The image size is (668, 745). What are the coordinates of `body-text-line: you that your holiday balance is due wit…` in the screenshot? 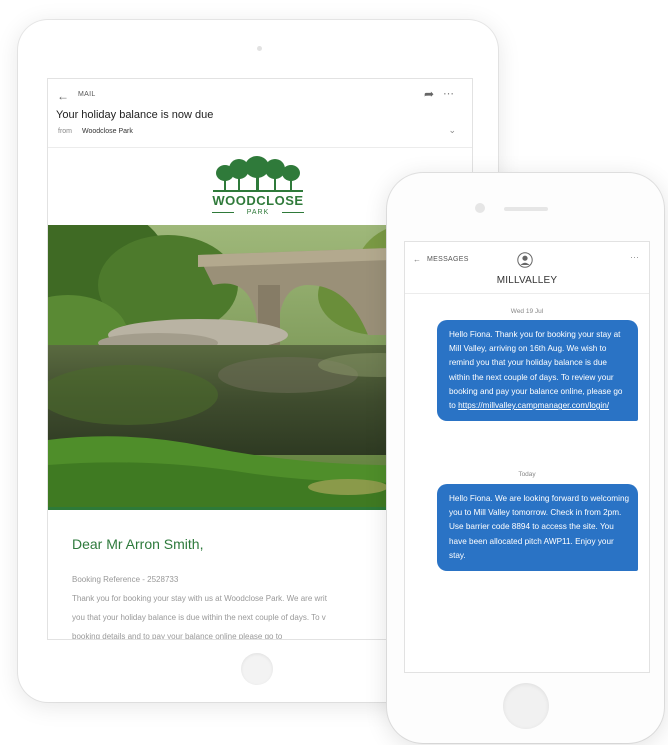 It's located at (199, 617).